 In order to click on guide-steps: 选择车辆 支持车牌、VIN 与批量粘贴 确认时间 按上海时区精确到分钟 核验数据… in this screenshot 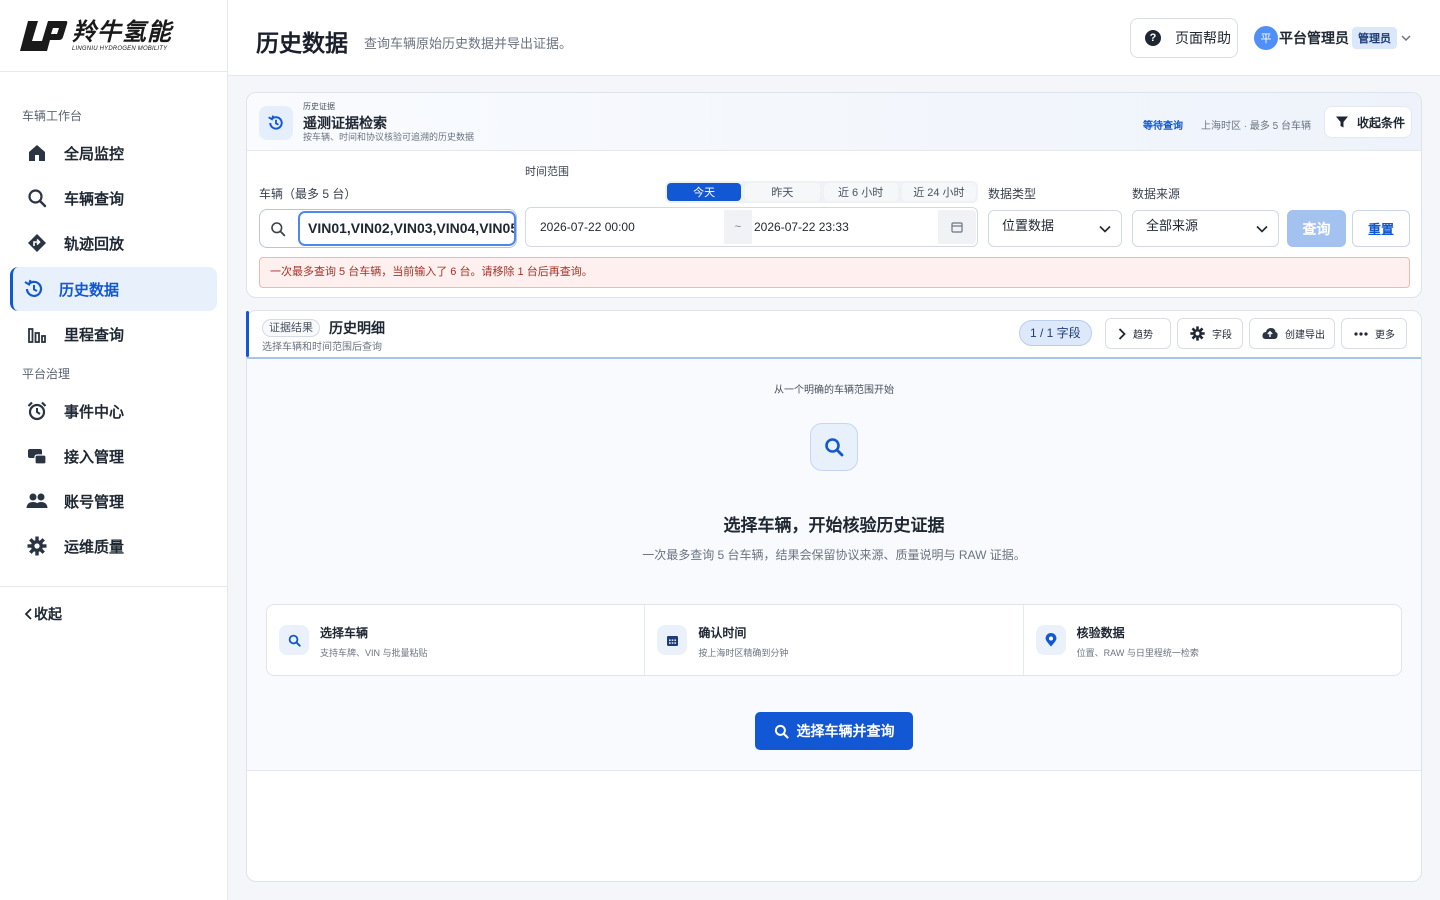, I will do `click(834, 640)`.